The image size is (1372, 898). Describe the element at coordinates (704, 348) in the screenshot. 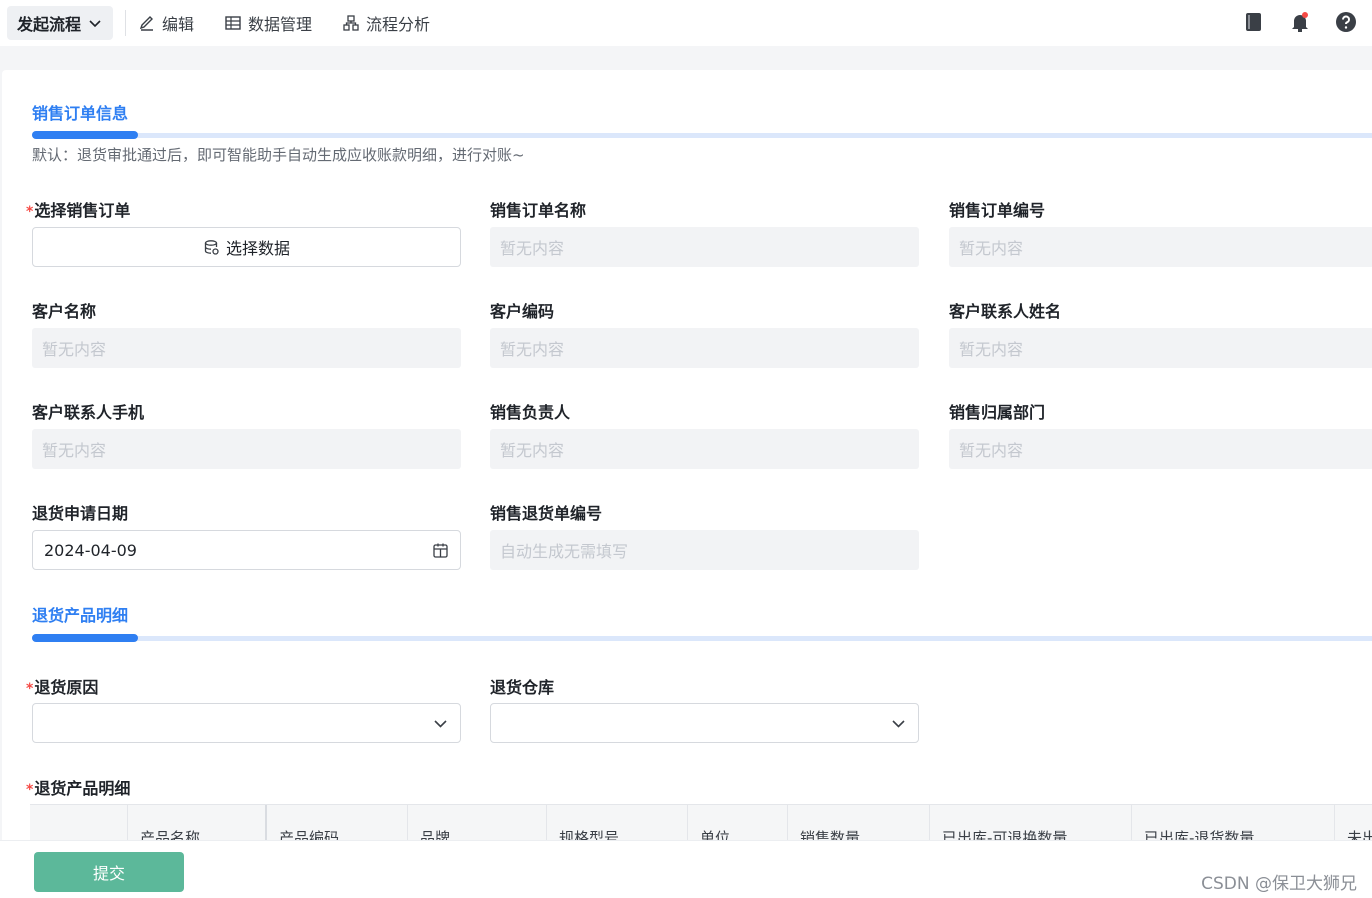

I see `customer-code-field: 暂无内容` at that location.